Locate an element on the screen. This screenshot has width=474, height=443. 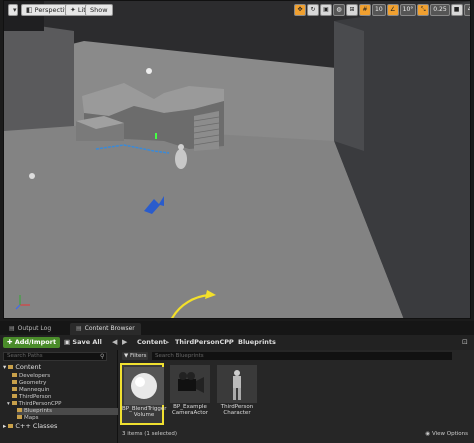
tab-content-browser: ▤ Content Browser is located at coordinates (105, 329).